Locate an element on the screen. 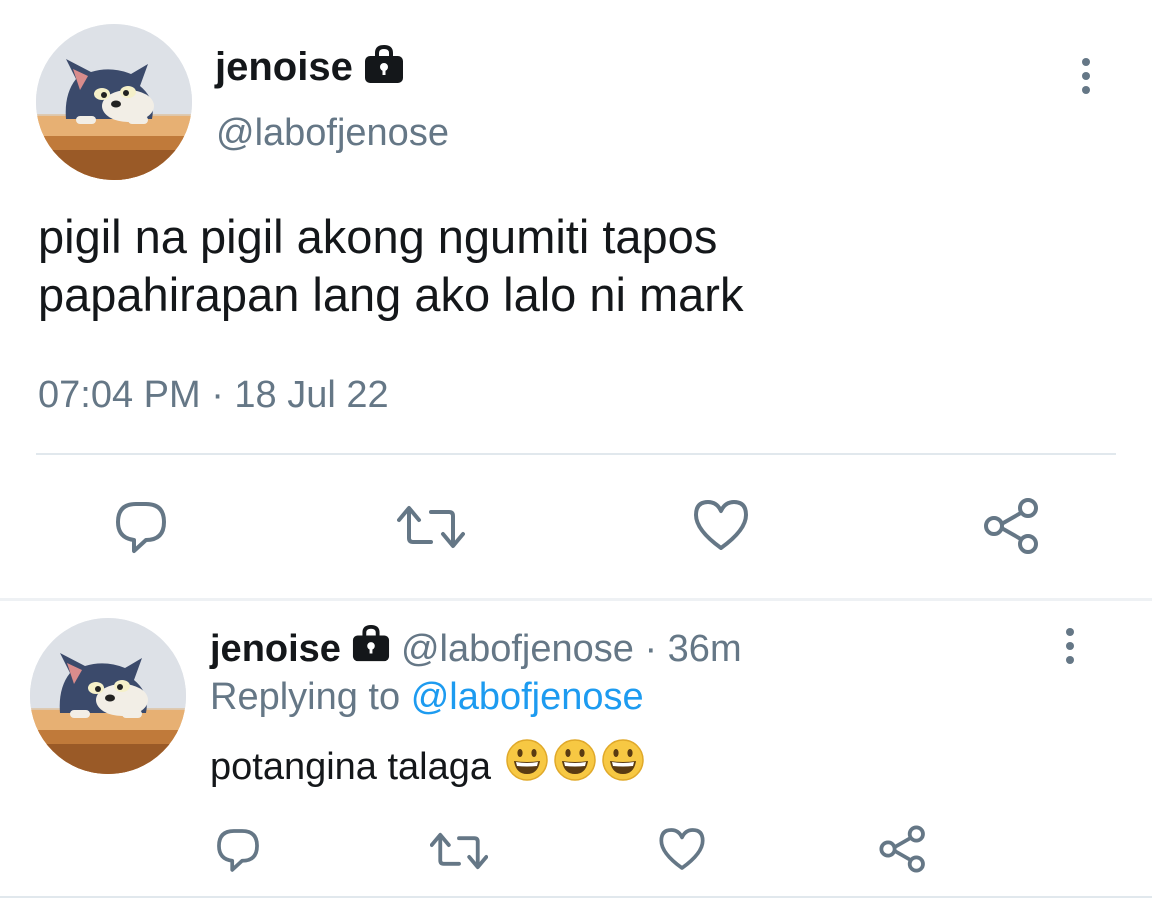 This screenshot has height=900, width=1152. reply-tweet-text: potangina talaga is located at coordinates (351, 767).